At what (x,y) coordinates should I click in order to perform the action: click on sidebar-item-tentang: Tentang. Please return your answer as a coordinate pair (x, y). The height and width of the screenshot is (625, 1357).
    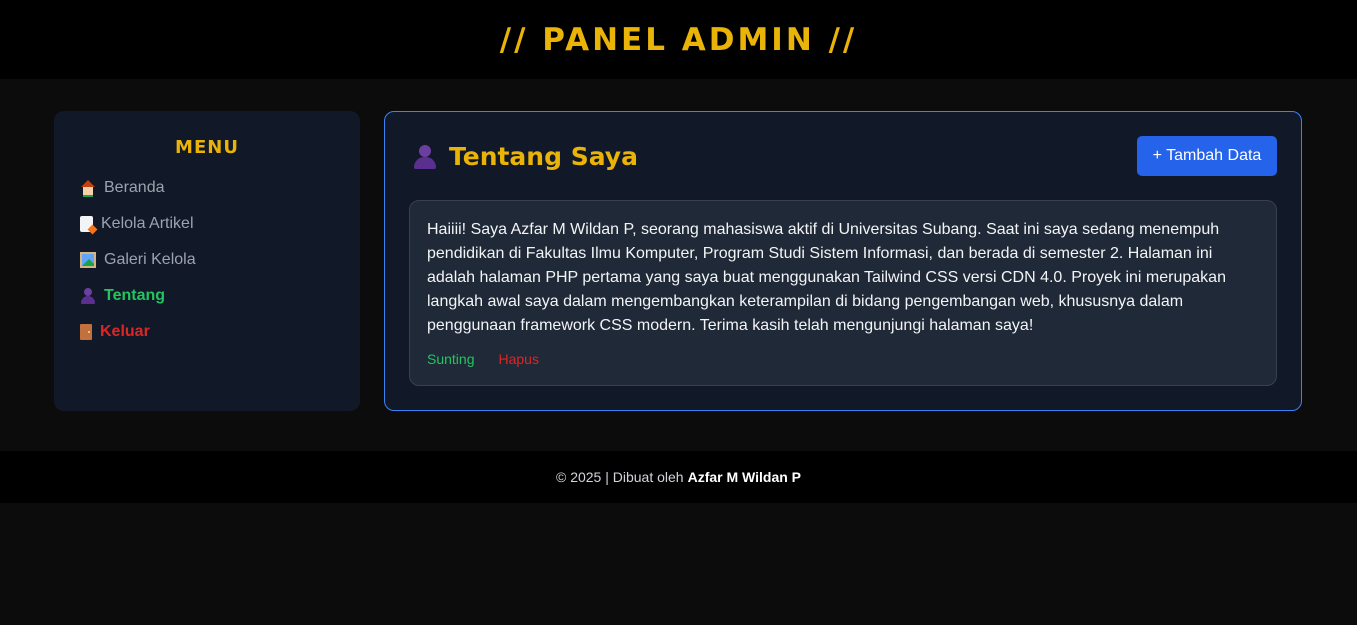
    Looking at the image, I should click on (207, 296).